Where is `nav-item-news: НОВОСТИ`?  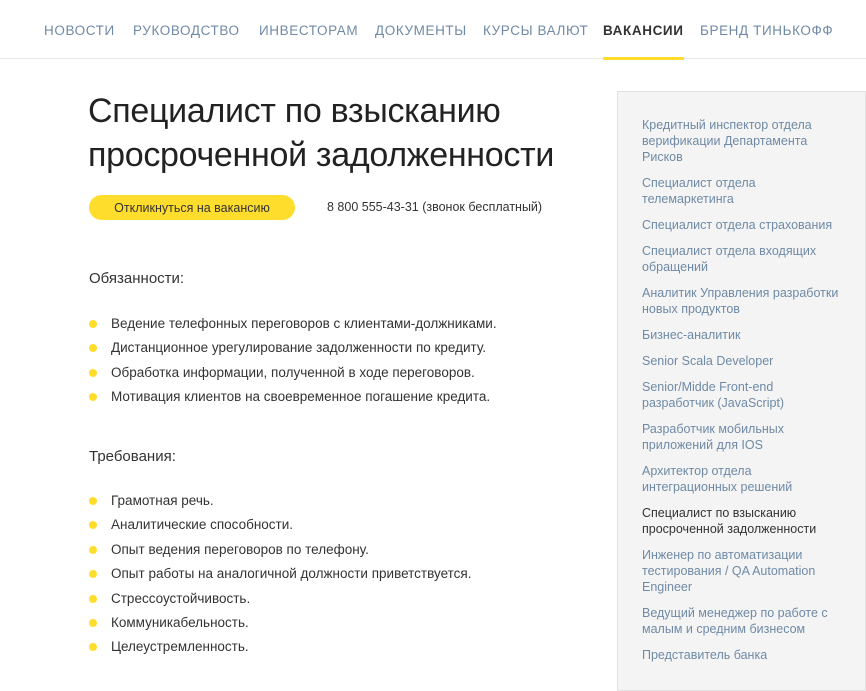 nav-item-news: НОВОСТИ is located at coordinates (79, 29).